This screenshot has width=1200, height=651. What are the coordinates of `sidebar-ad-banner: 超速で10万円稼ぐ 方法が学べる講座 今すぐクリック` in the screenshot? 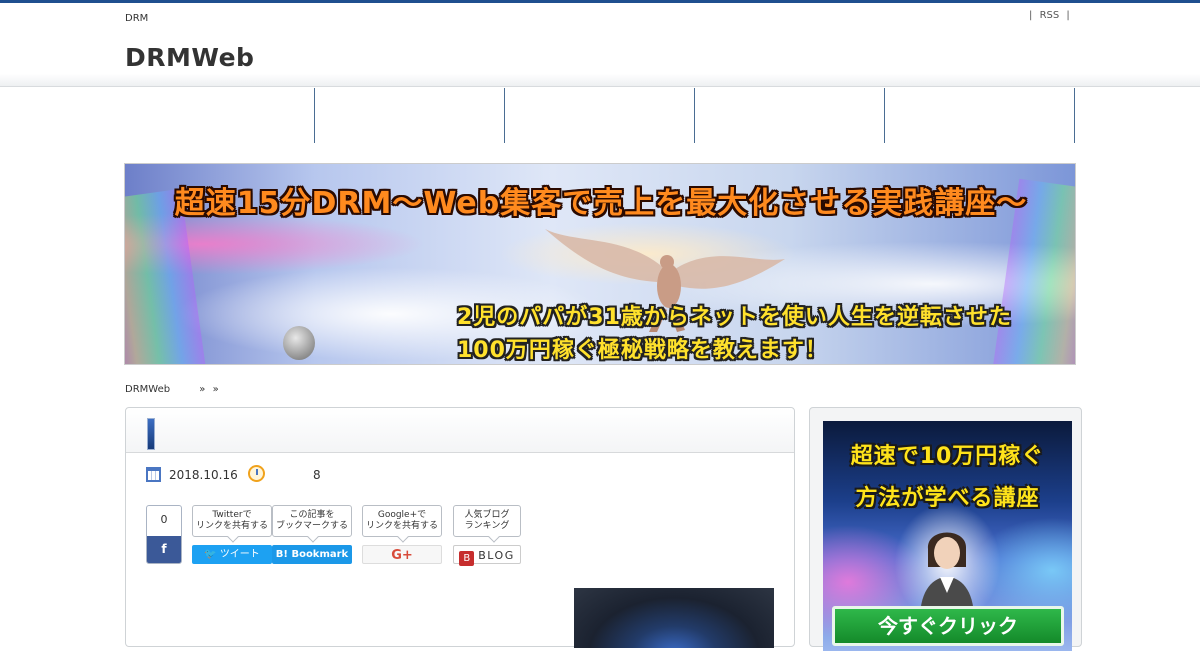 It's located at (947, 536).